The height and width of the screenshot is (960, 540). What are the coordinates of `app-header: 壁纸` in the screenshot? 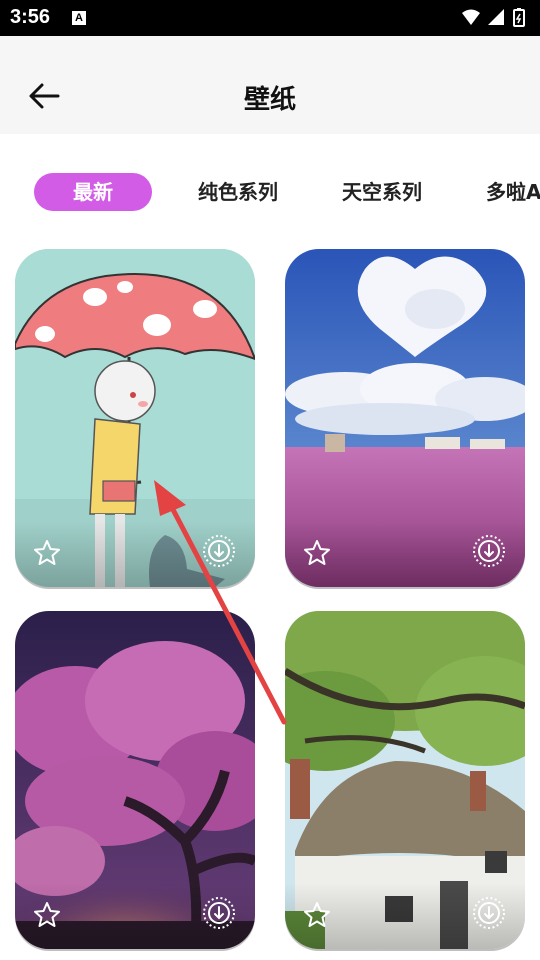 It's located at (270, 85).